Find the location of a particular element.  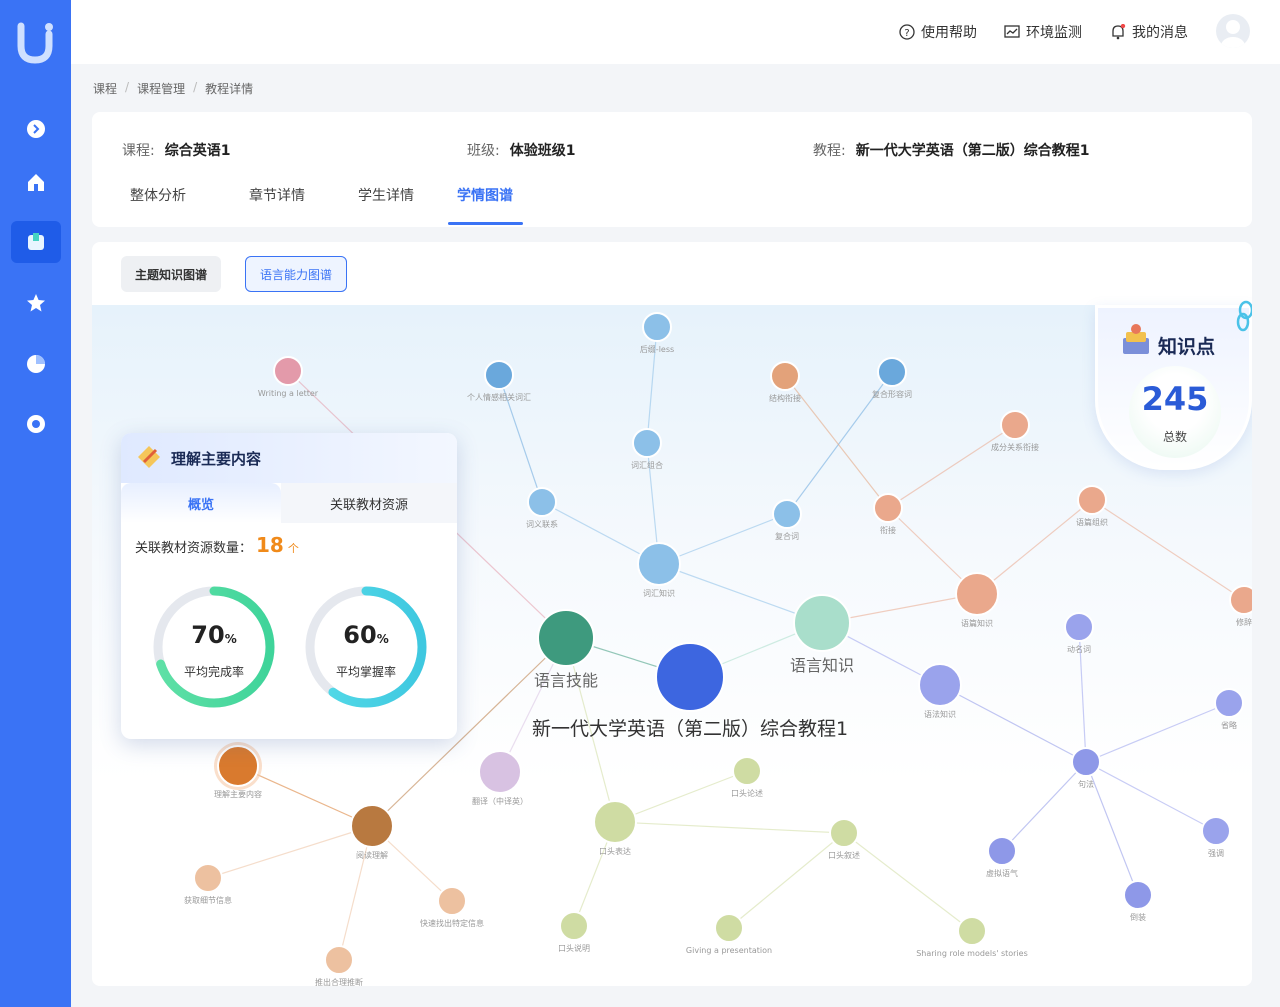

messages-link: 我的消息 is located at coordinates (1149, 32).